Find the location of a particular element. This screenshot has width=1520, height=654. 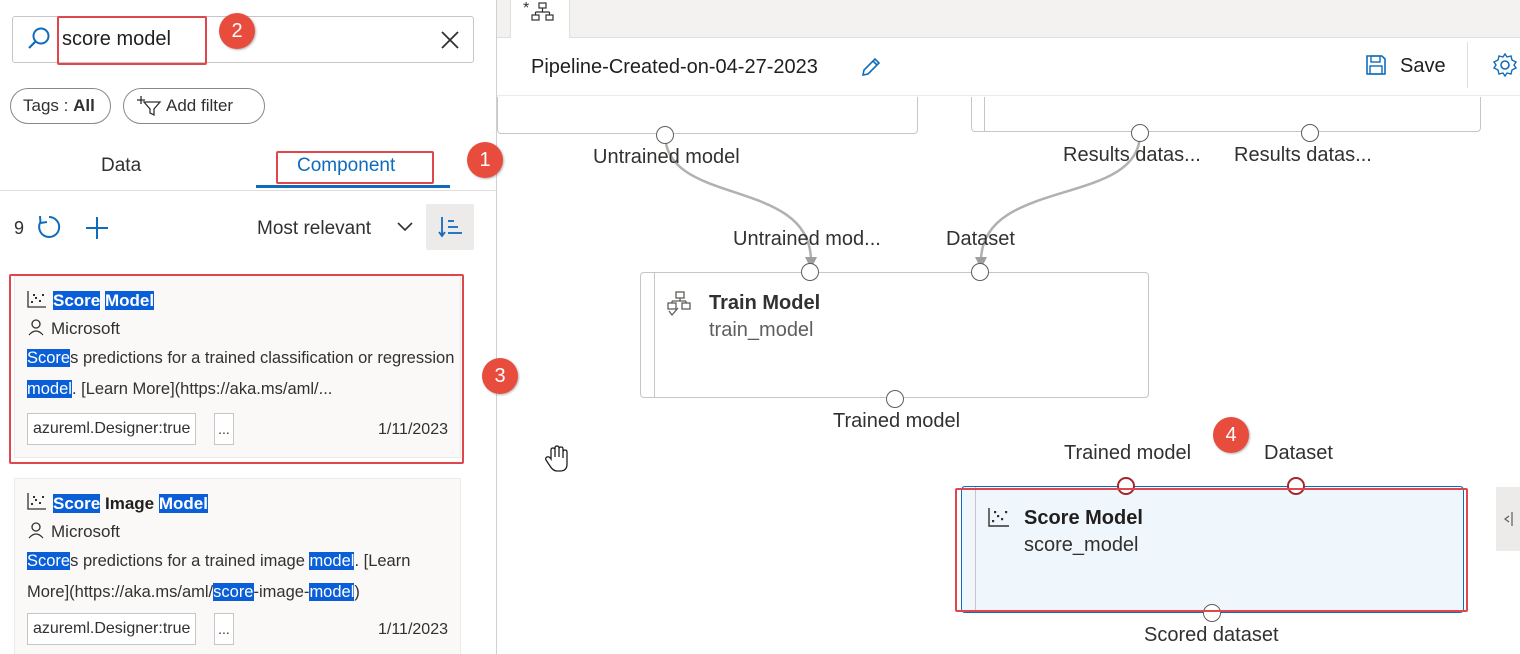

card-title-word: Image is located at coordinates (129, 503).